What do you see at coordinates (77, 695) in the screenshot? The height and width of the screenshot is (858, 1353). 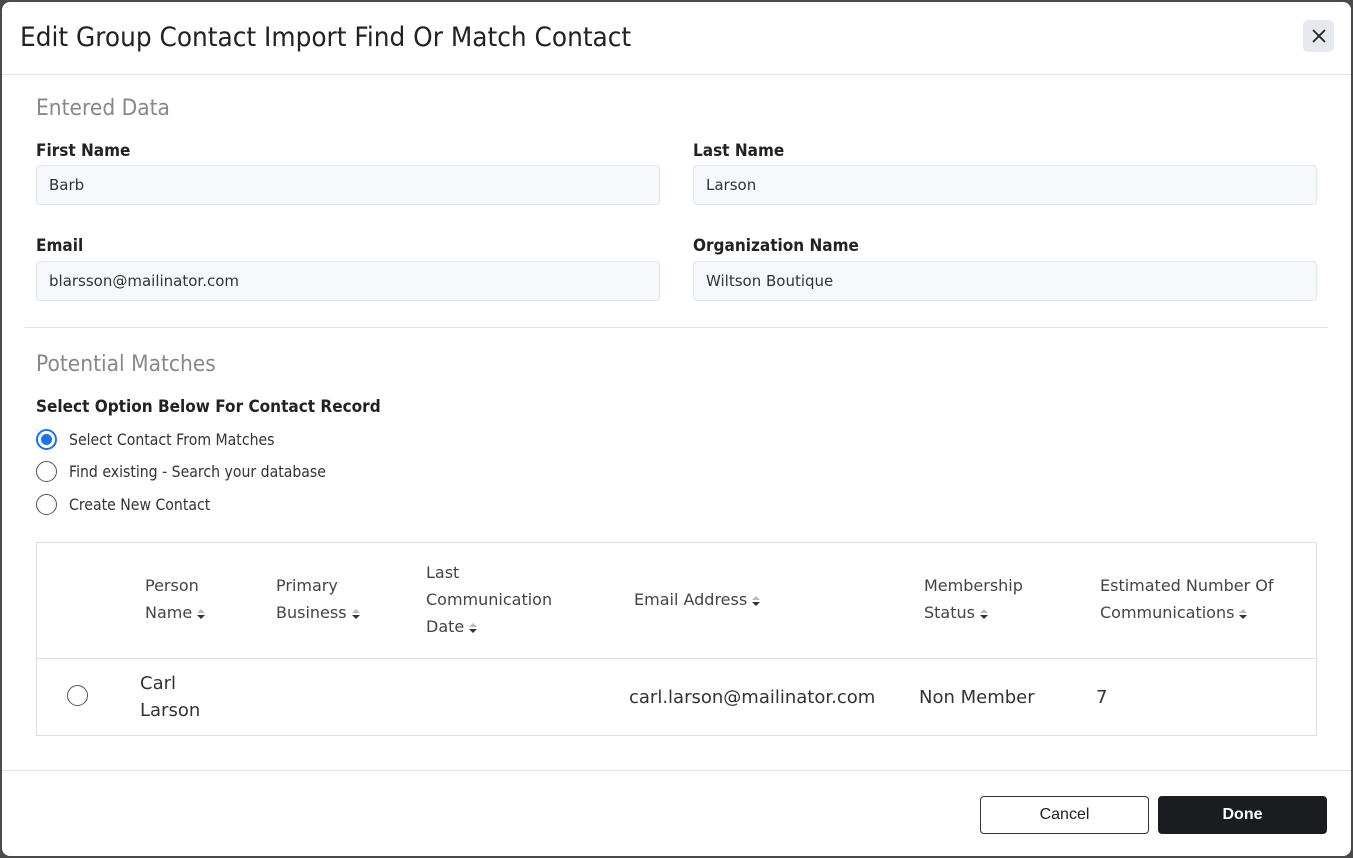 I see `row-select-radio` at bounding box center [77, 695].